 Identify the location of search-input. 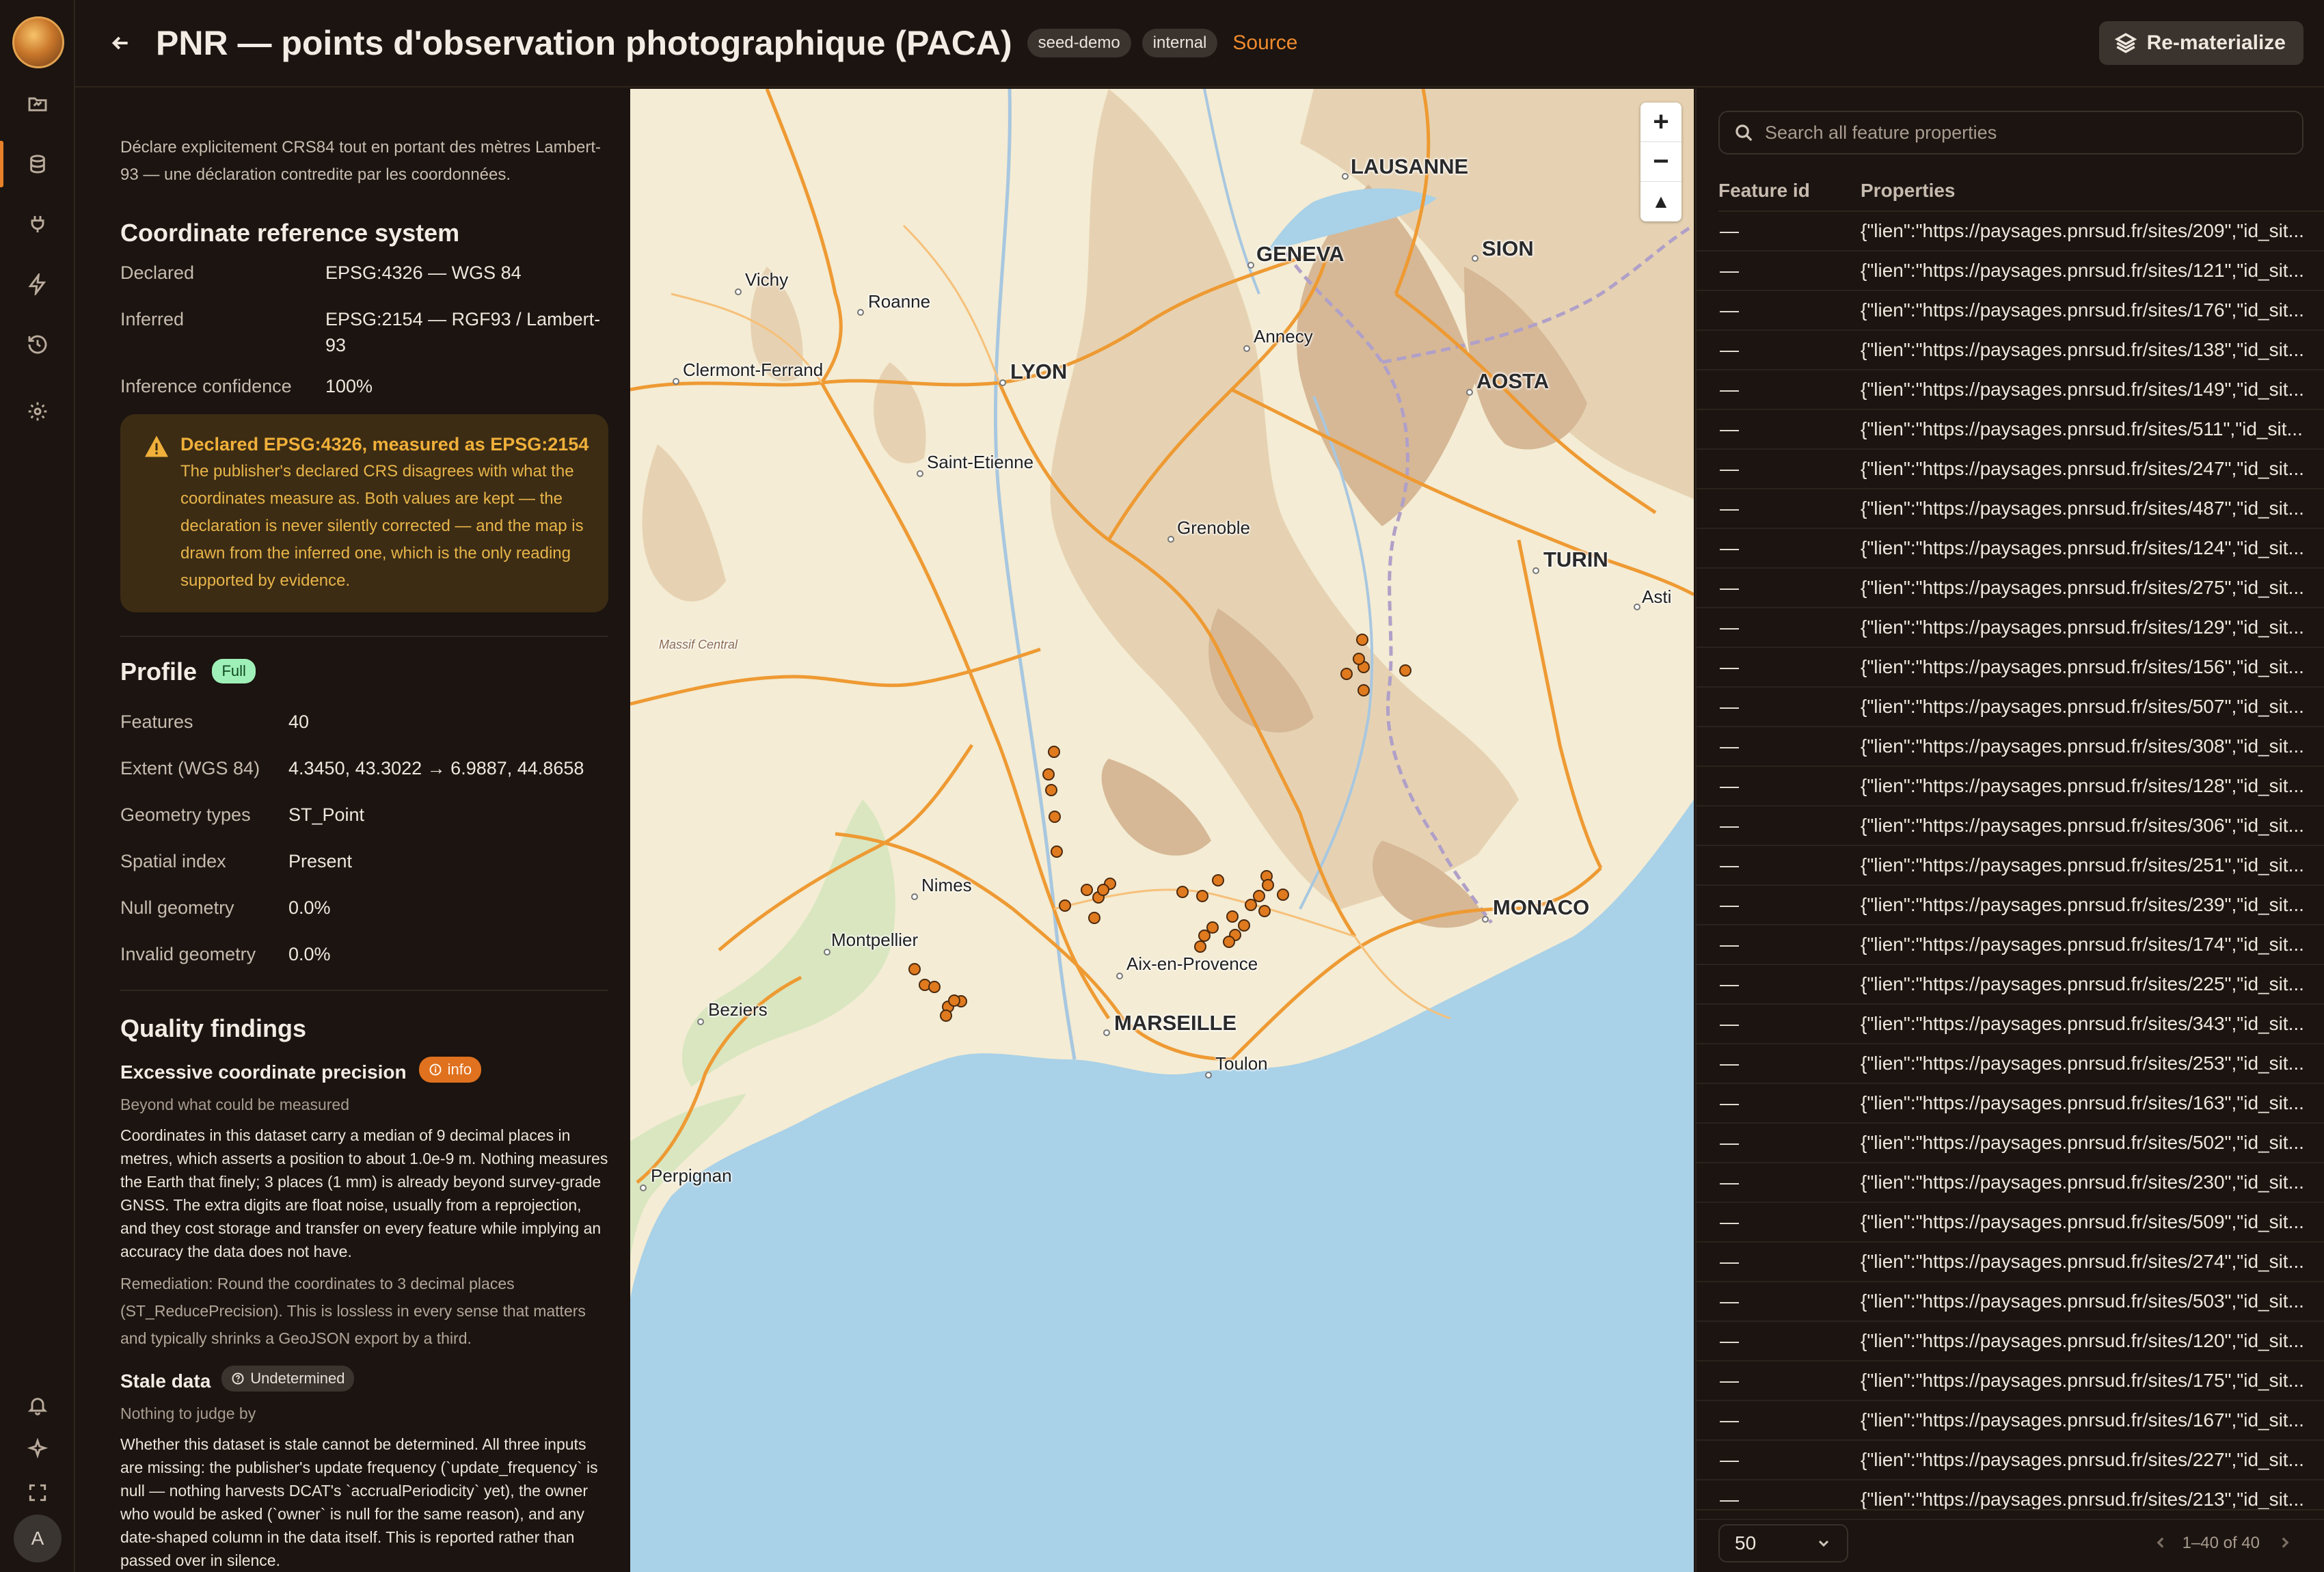
(2033, 132).